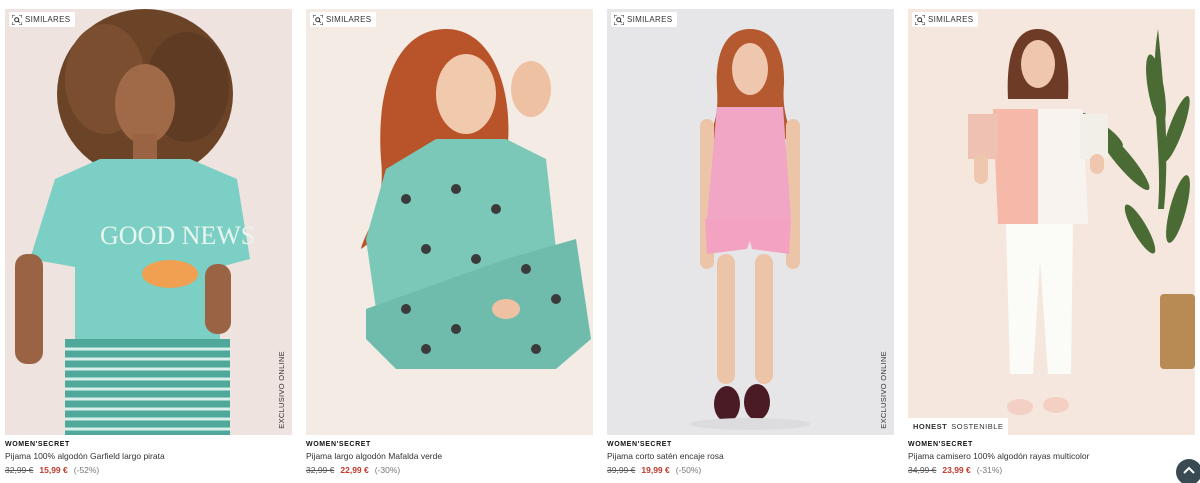 The width and height of the screenshot is (1200, 483). Describe the element at coordinates (655, 470) in the screenshot. I see `sale-price: 19,99 €` at that location.